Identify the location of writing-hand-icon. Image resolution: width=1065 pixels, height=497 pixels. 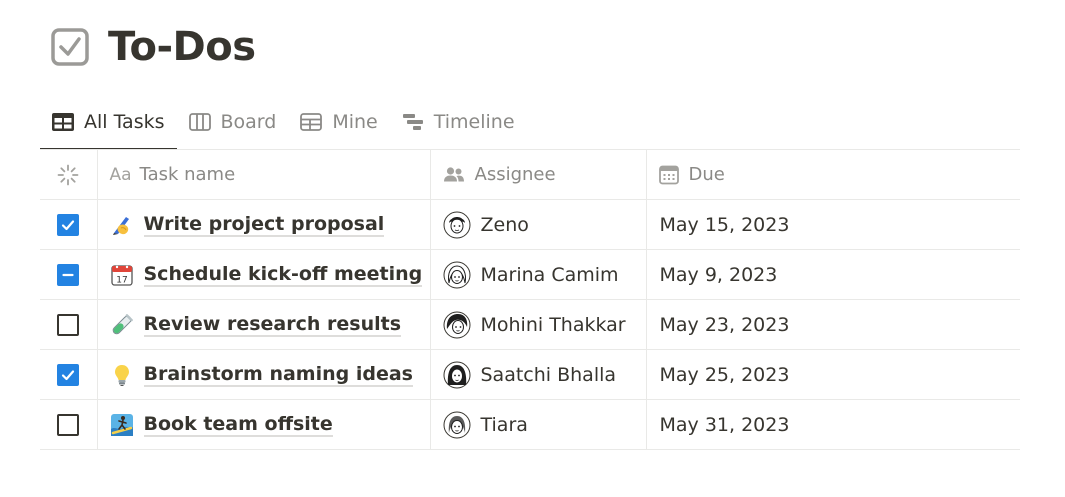
(122, 225).